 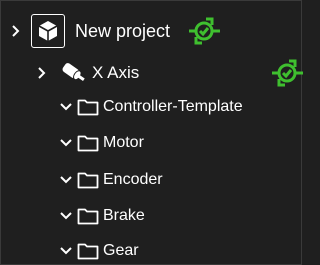 What do you see at coordinates (48, 31) in the screenshot?
I see `cube-icon` at bounding box center [48, 31].